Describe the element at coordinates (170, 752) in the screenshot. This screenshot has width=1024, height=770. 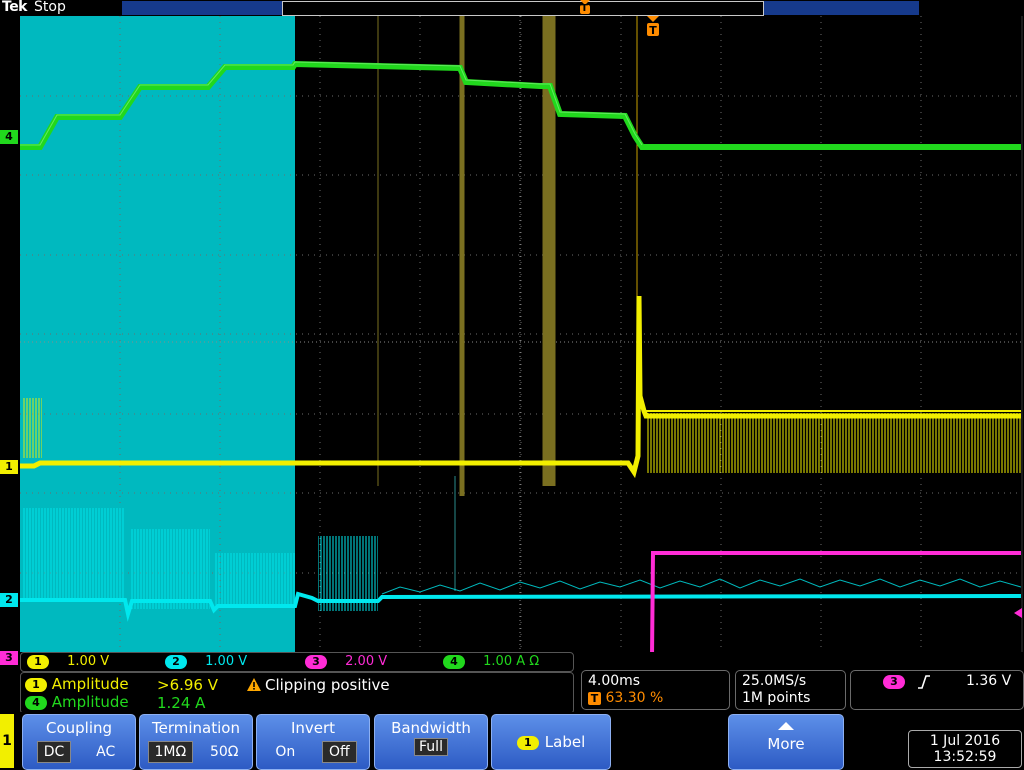
I see `termination-1mohm-option: 1MΩ` at that location.